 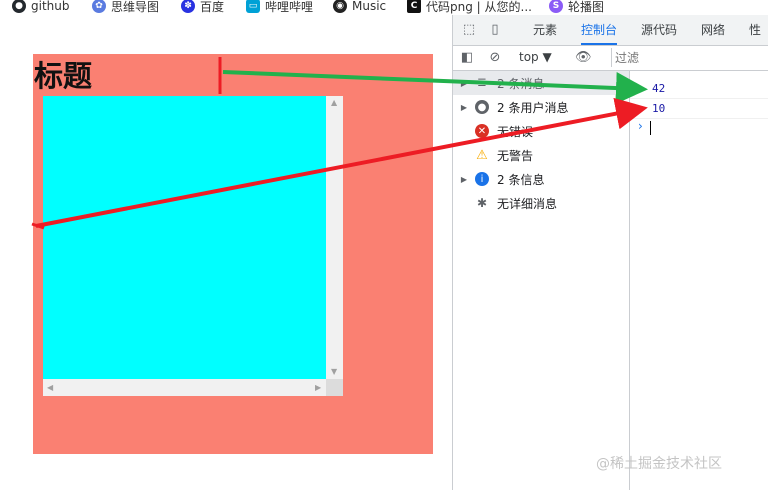 What do you see at coordinates (482, 155) in the screenshot?
I see `warning-icon: ⚠` at bounding box center [482, 155].